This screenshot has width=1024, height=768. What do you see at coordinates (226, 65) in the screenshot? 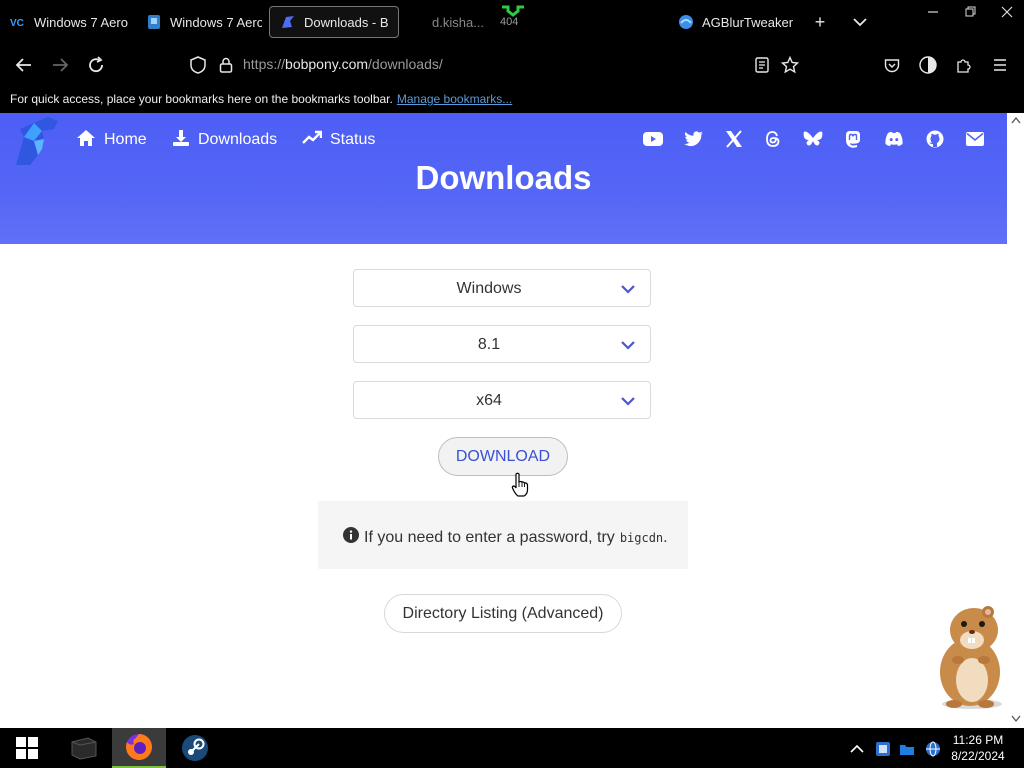
I see `lock-icon` at bounding box center [226, 65].